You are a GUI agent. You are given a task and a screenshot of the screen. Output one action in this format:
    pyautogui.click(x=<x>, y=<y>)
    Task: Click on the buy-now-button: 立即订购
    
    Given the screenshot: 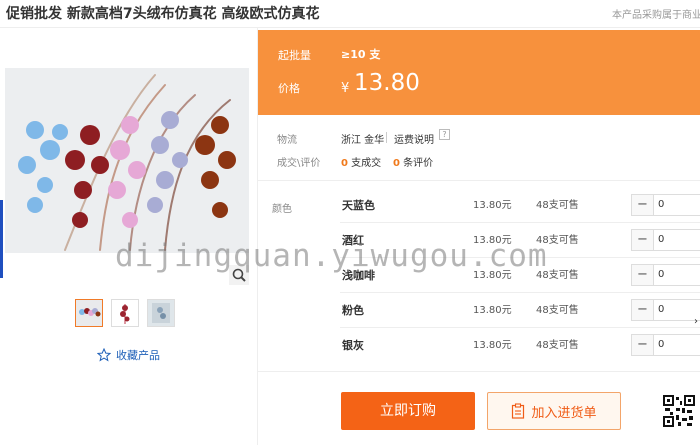 What is the action you would take?
    pyautogui.click(x=408, y=411)
    